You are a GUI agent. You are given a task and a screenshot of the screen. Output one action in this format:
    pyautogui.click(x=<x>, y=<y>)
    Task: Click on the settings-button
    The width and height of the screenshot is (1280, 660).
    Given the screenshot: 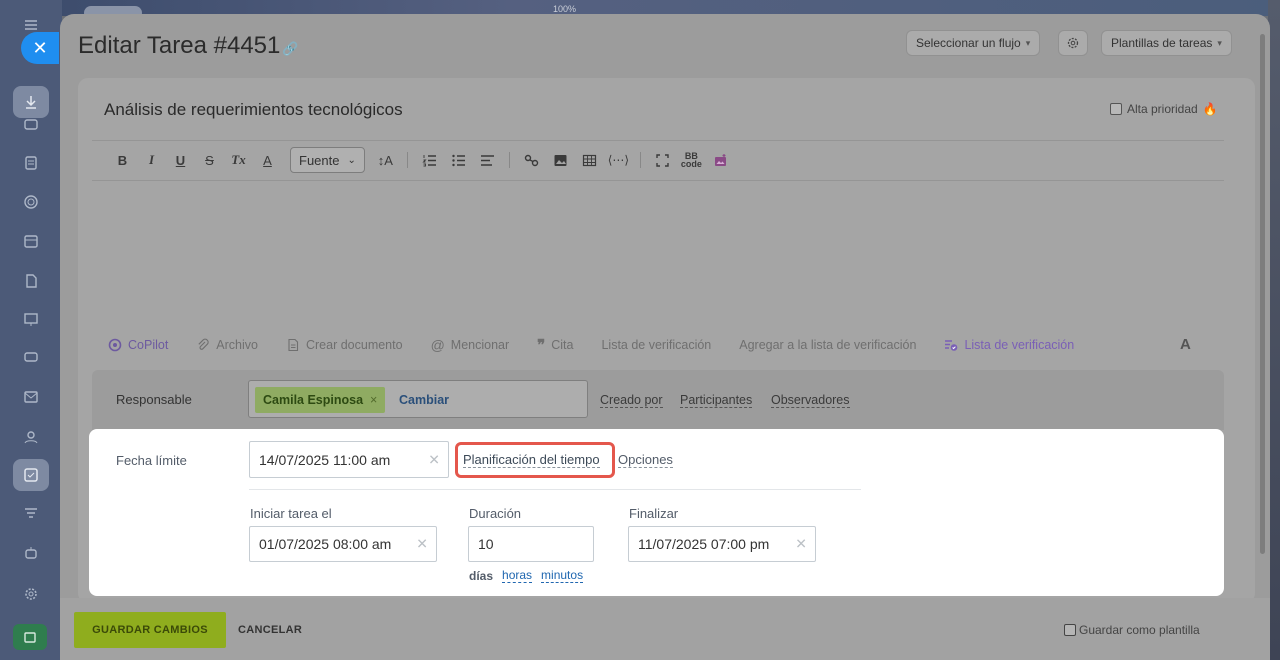 What is the action you would take?
    pyautogui.click(x=1073, y=43)
    